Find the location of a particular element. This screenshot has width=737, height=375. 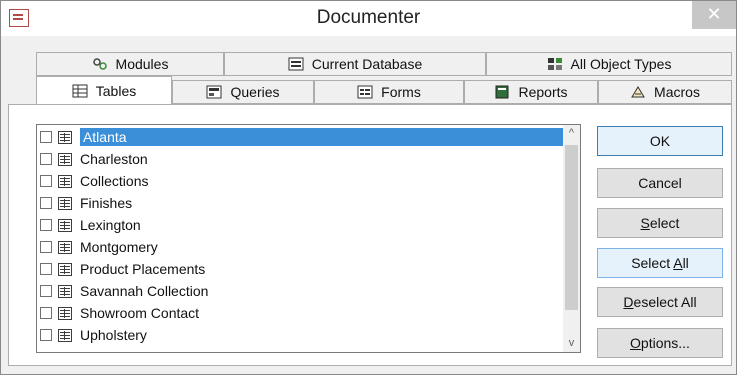

tab-tables: Tables is located at coordinates (104, 90).